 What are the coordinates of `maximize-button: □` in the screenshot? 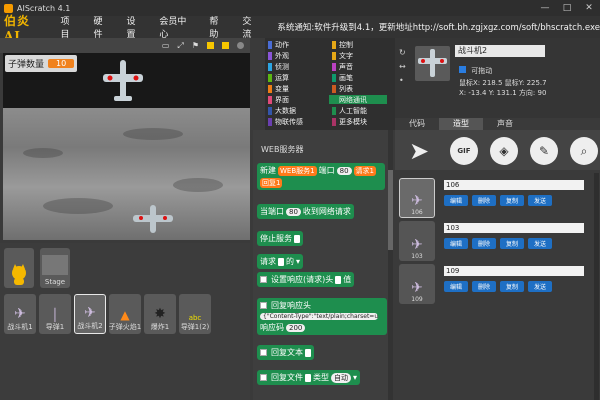 It's located at (567, 8).